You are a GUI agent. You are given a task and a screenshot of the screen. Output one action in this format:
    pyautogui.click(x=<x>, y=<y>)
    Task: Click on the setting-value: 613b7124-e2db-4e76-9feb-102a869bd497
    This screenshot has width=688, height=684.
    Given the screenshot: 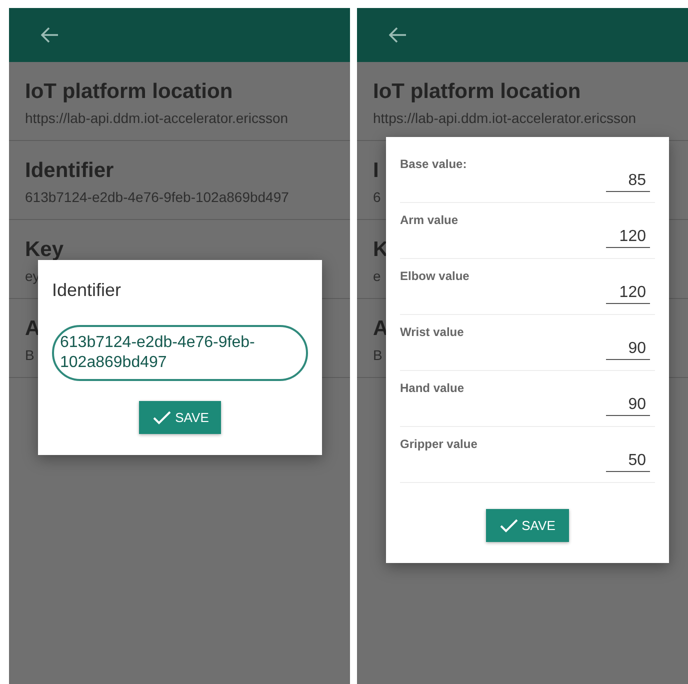 What is the action you would take?
    pyautogui.click(x=157, y=197)
    